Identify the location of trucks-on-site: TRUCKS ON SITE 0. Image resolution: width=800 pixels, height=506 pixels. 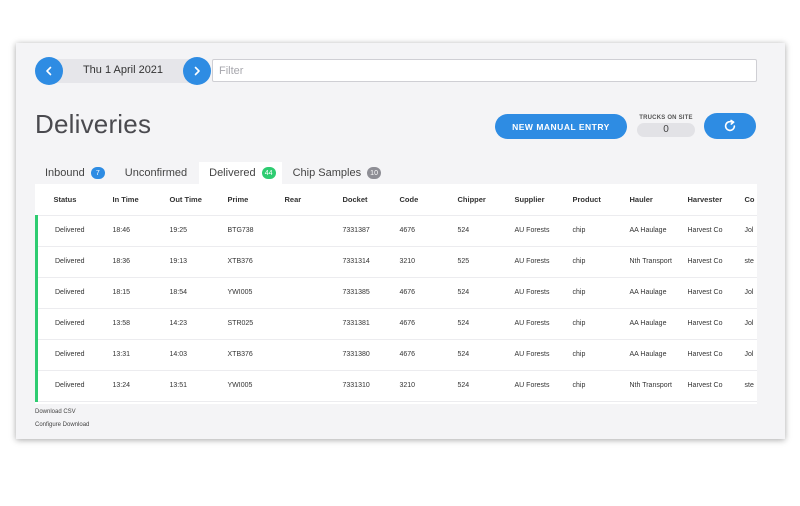
(666, 126).